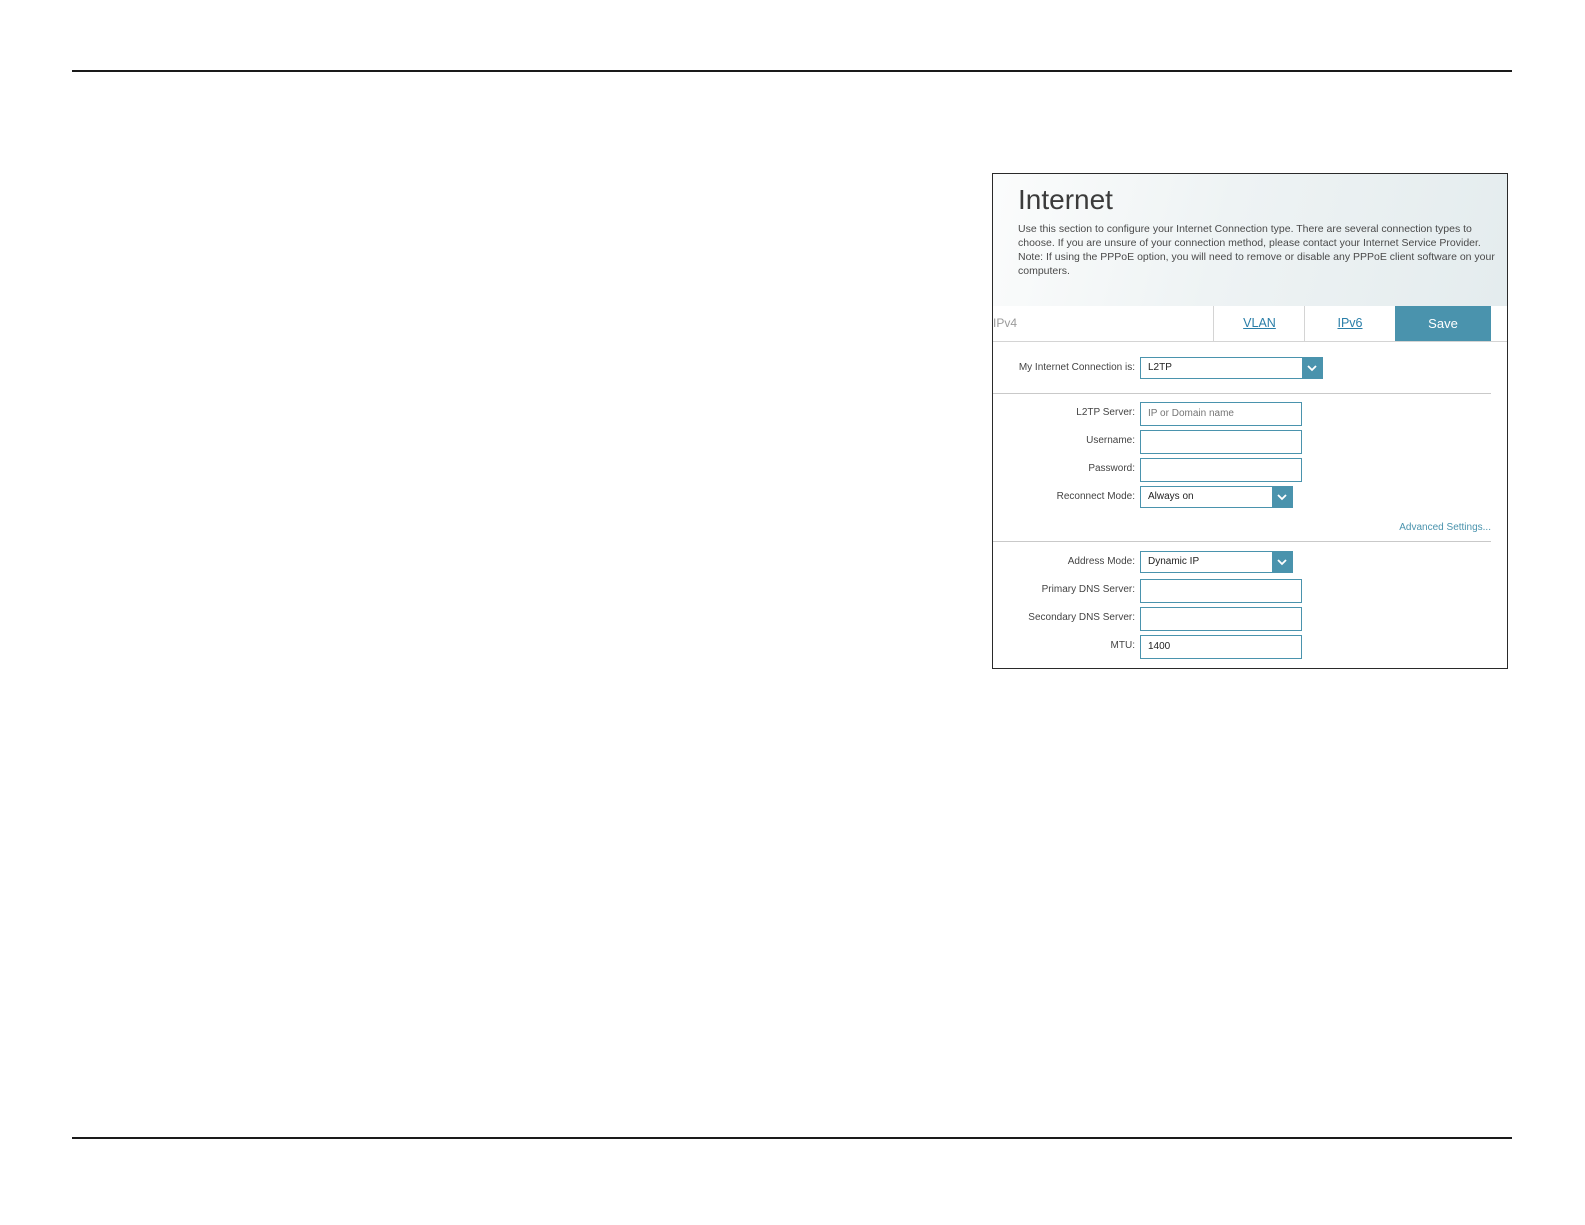 This screenshot has width=1585, height=1225. Describe the element at coordinates (1349, 323) in the screenshot. I see `tab-ipv6: IPv6` at that location.